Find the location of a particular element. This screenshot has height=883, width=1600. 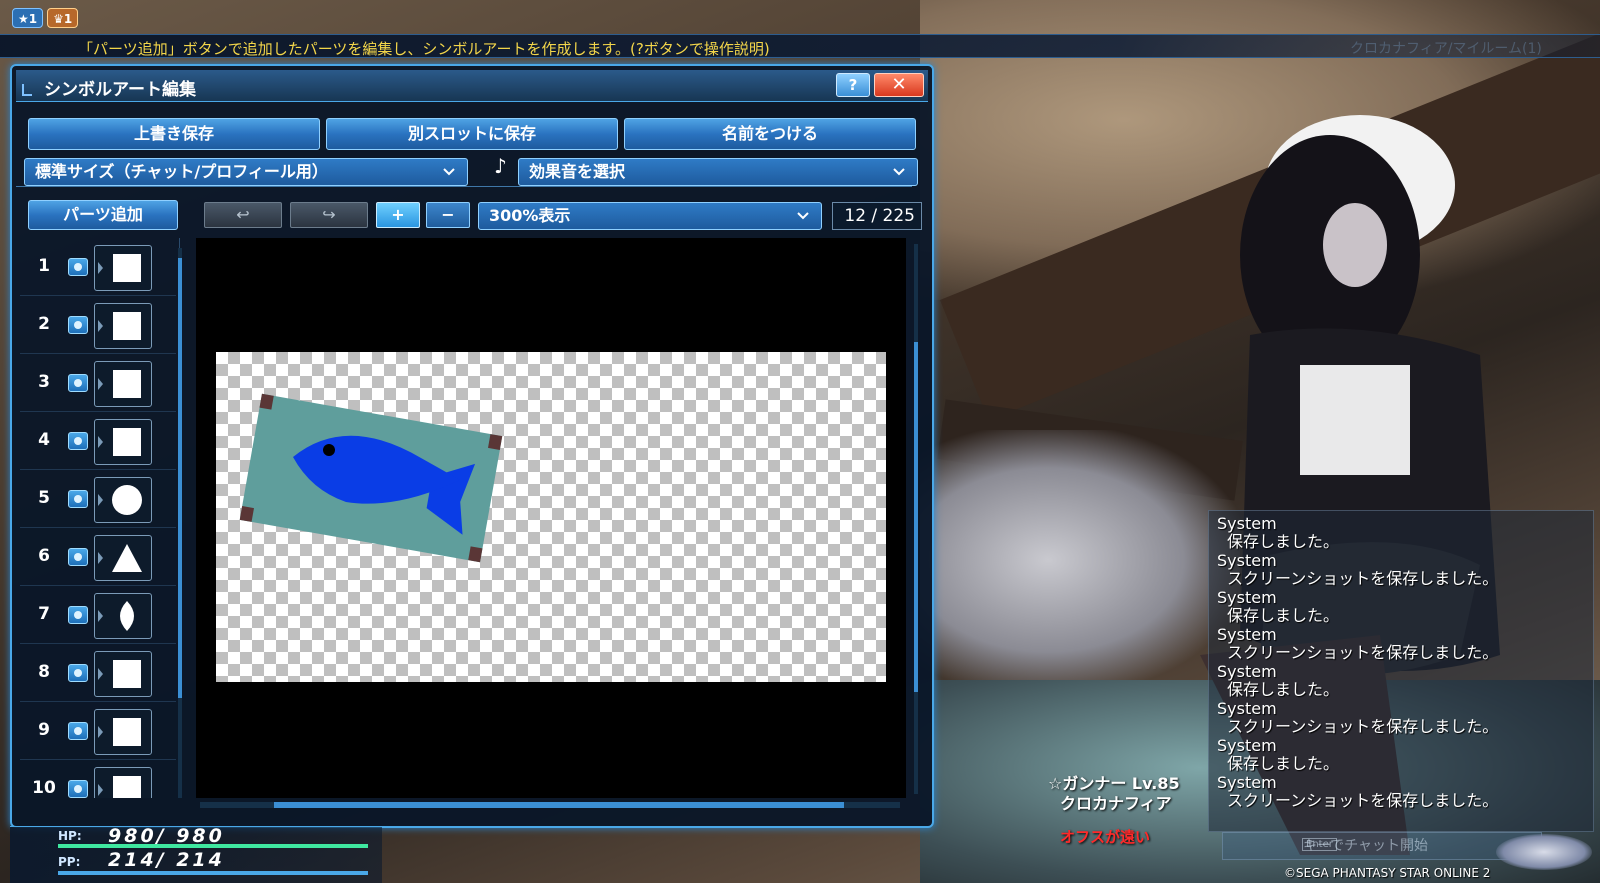

pp-bar is located at coordinates (213, 873).